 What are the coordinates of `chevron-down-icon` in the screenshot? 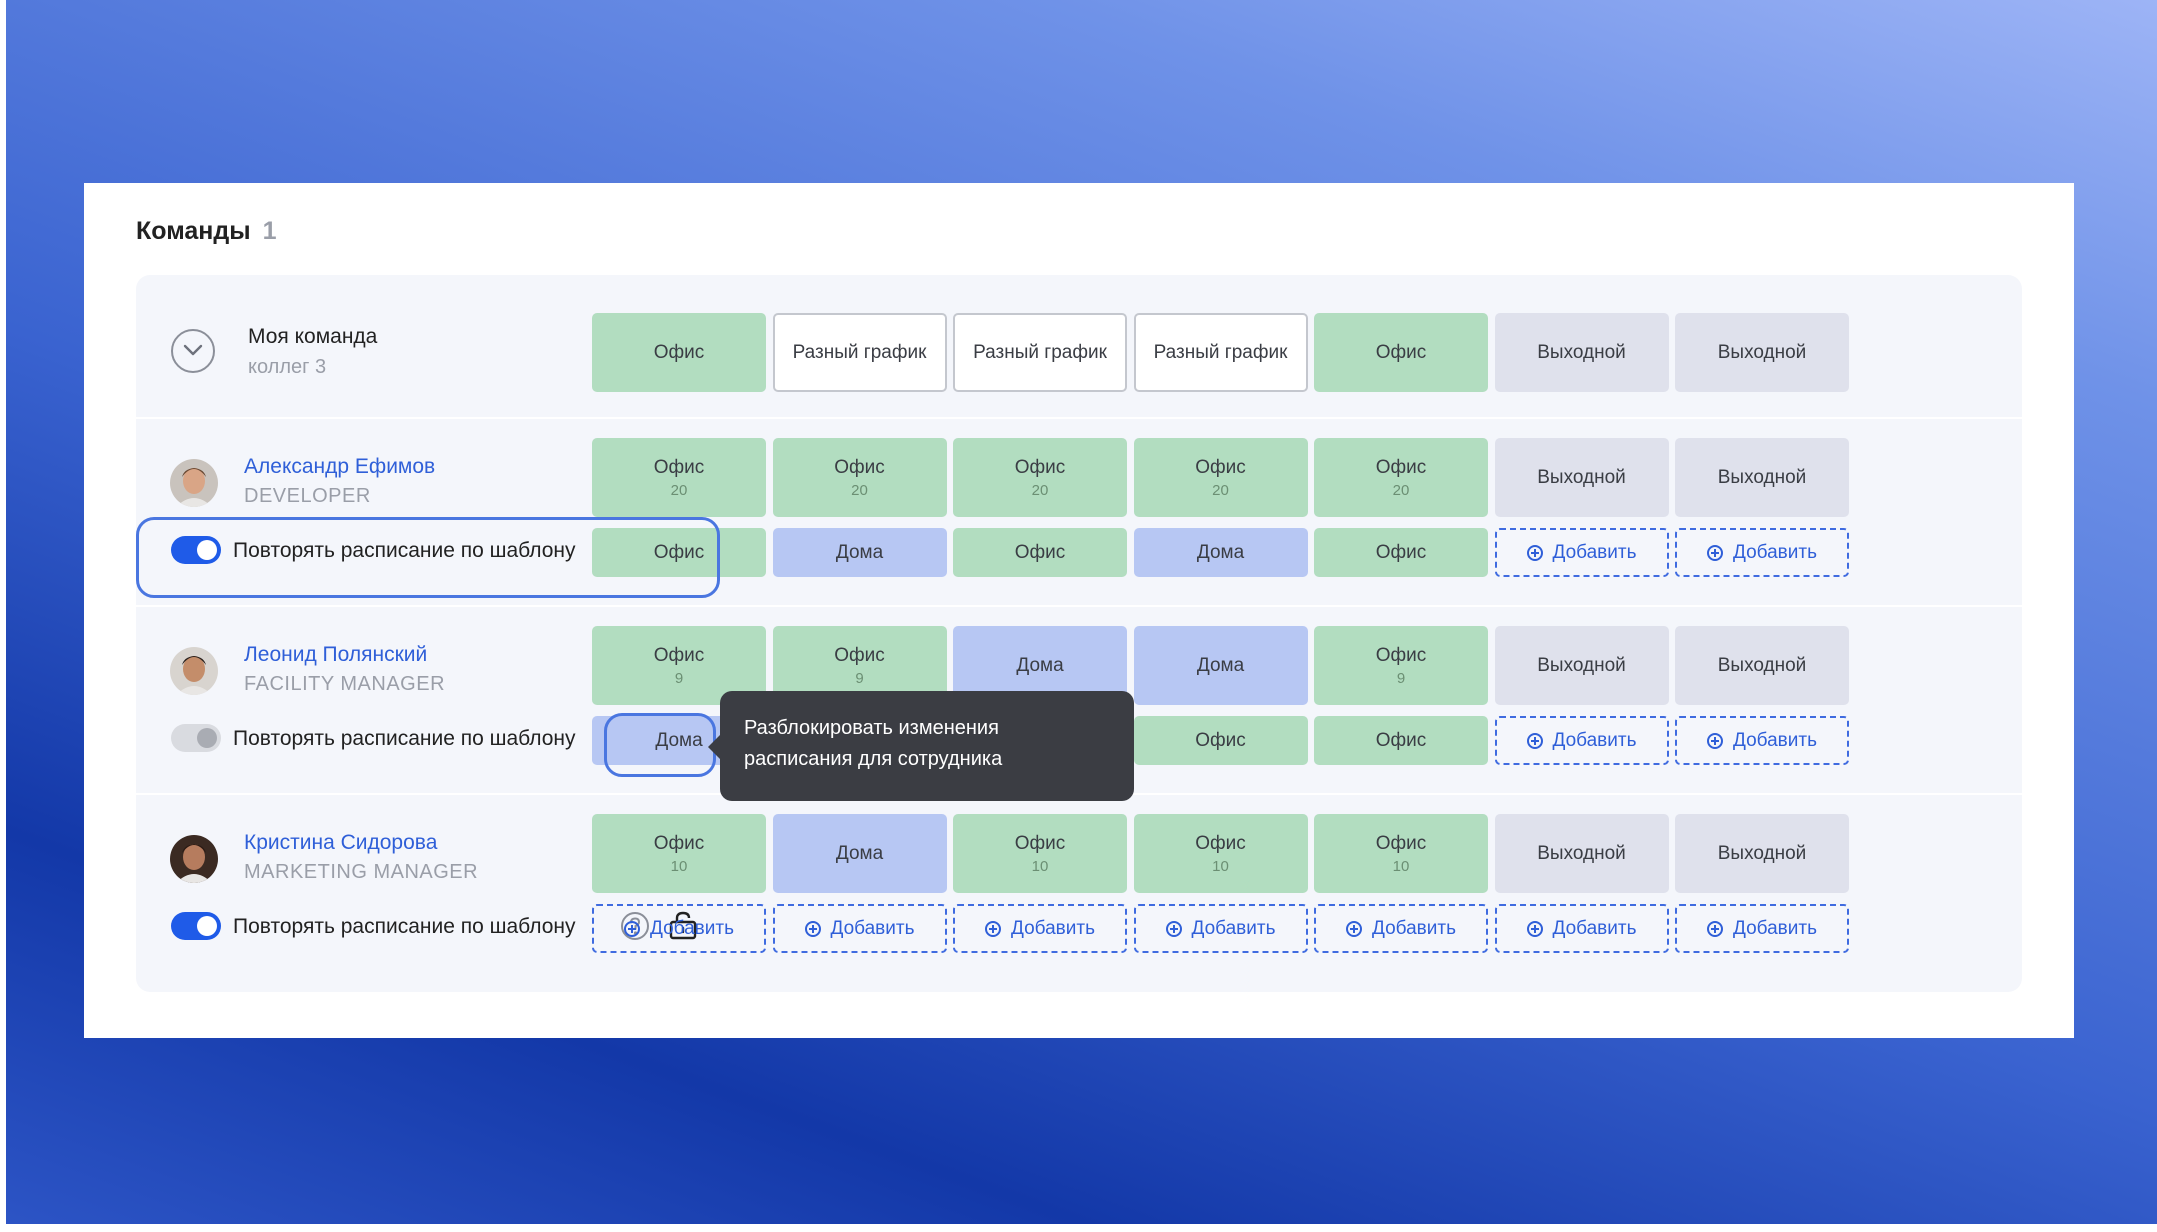 It's located at (193, 350).